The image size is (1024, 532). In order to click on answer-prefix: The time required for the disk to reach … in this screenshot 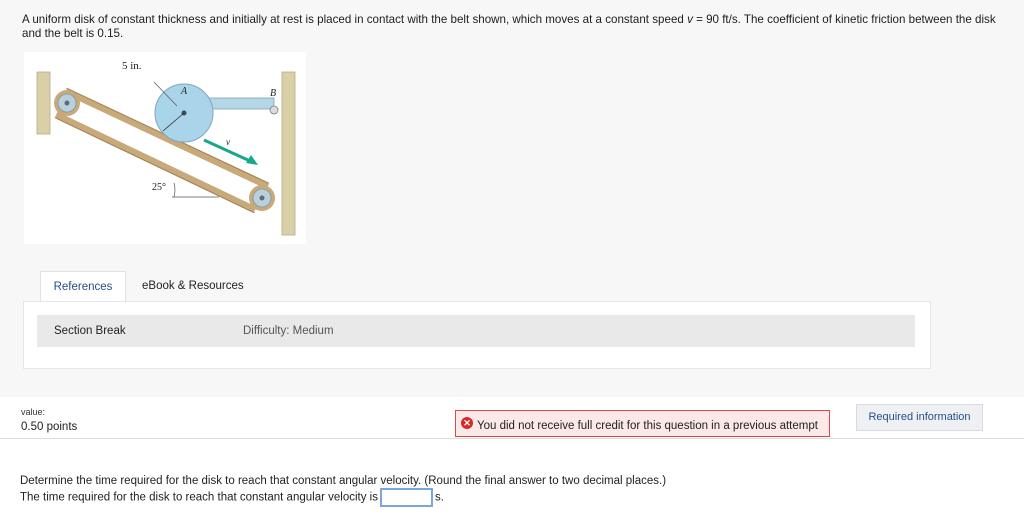, I will do `click(199, 497)`.